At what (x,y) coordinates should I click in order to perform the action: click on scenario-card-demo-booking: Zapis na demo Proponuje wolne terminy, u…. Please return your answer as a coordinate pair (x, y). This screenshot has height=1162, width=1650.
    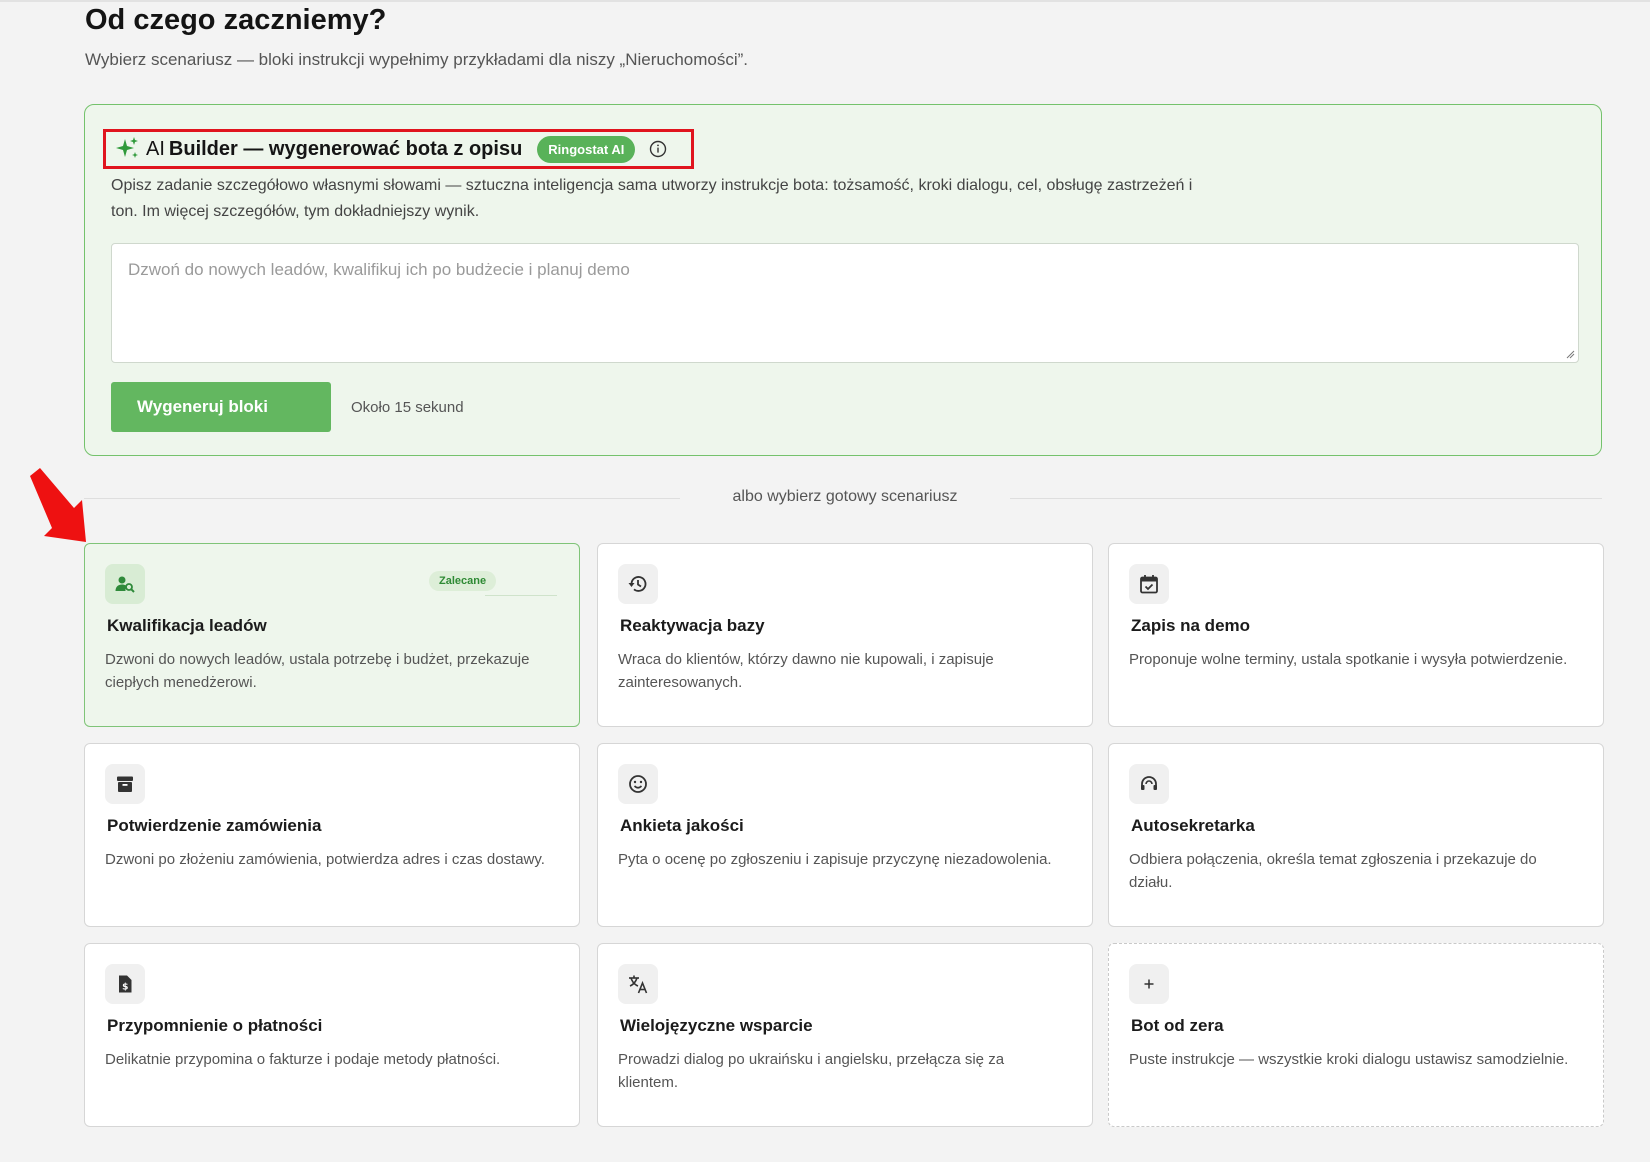
    Looking at the image, I should click on (1356, 635).